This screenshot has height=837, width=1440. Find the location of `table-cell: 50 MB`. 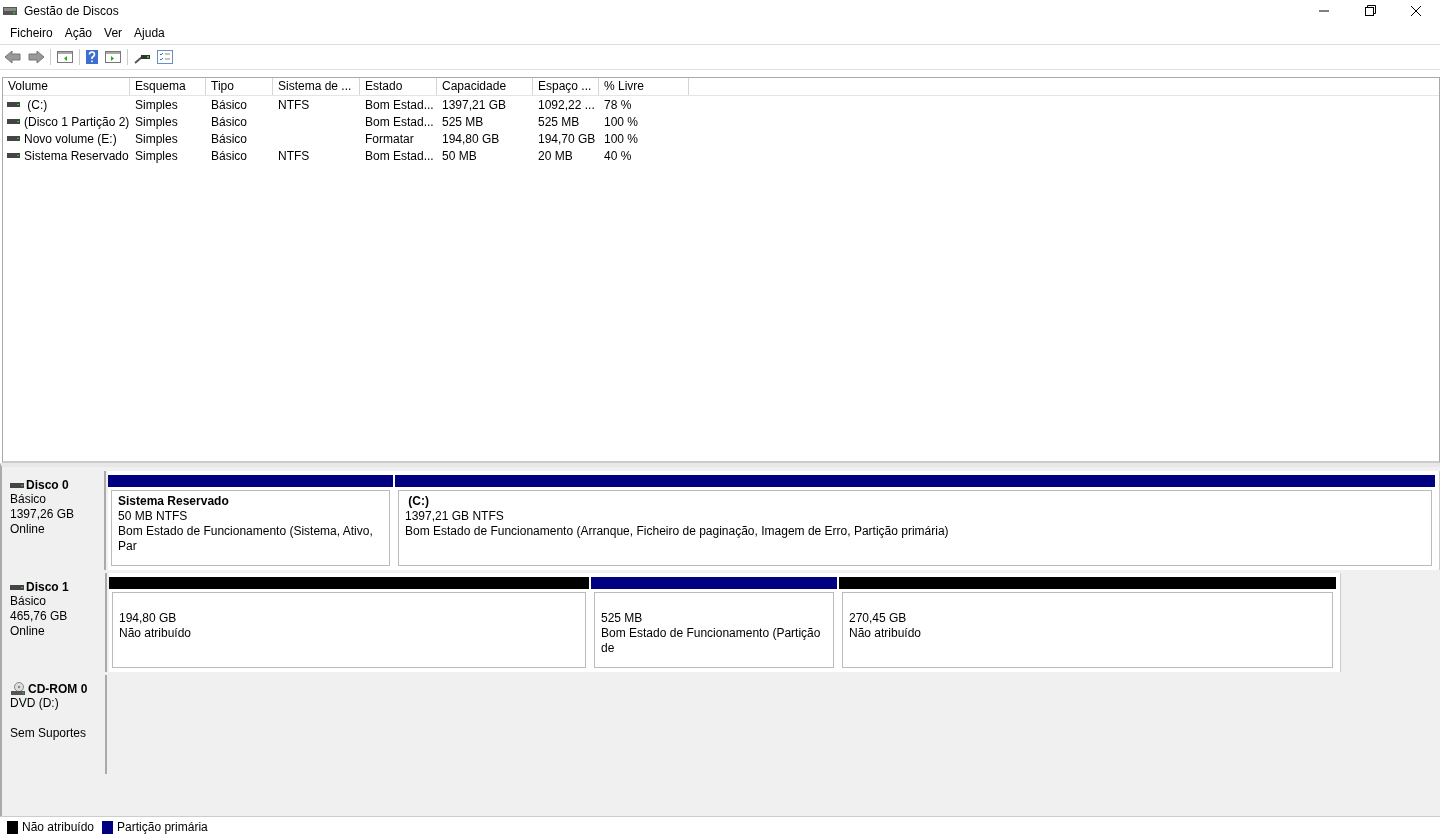

table-cell: 50 MB is located at coordinates (459, 155).